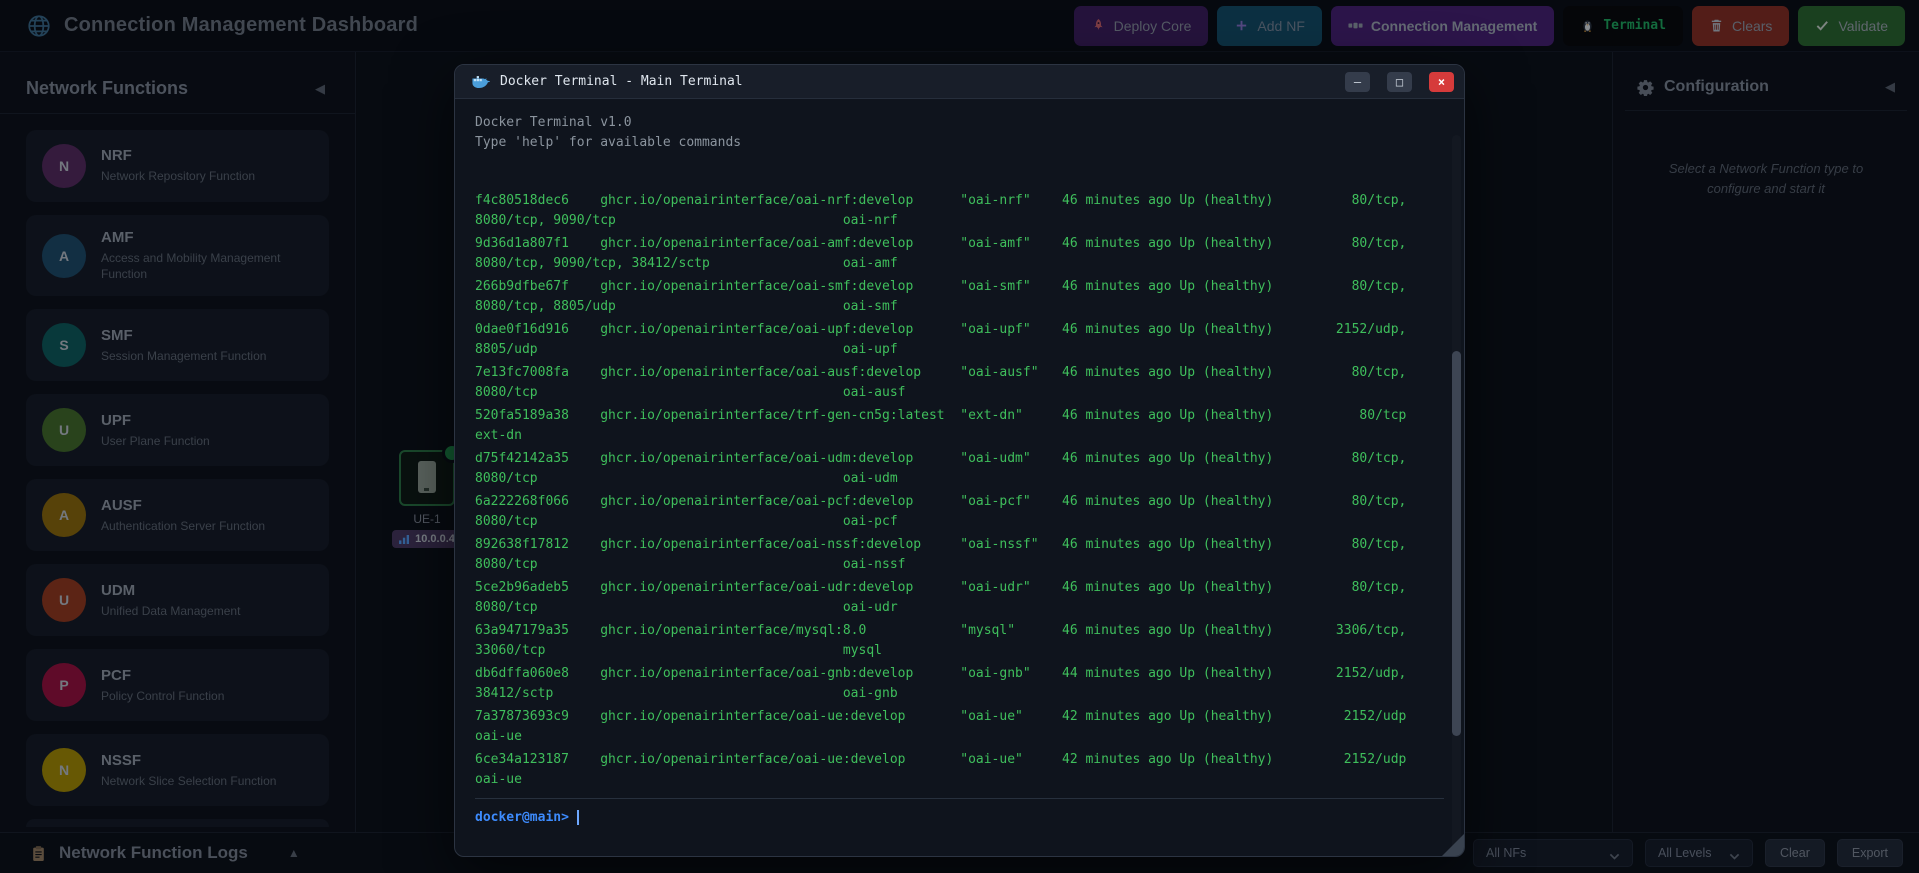  What do you see at coordinates (690, 564) in the screenshot?
I see `container-line-2: 8080/tcp oai-nssf` at bounding box center [690, 564].